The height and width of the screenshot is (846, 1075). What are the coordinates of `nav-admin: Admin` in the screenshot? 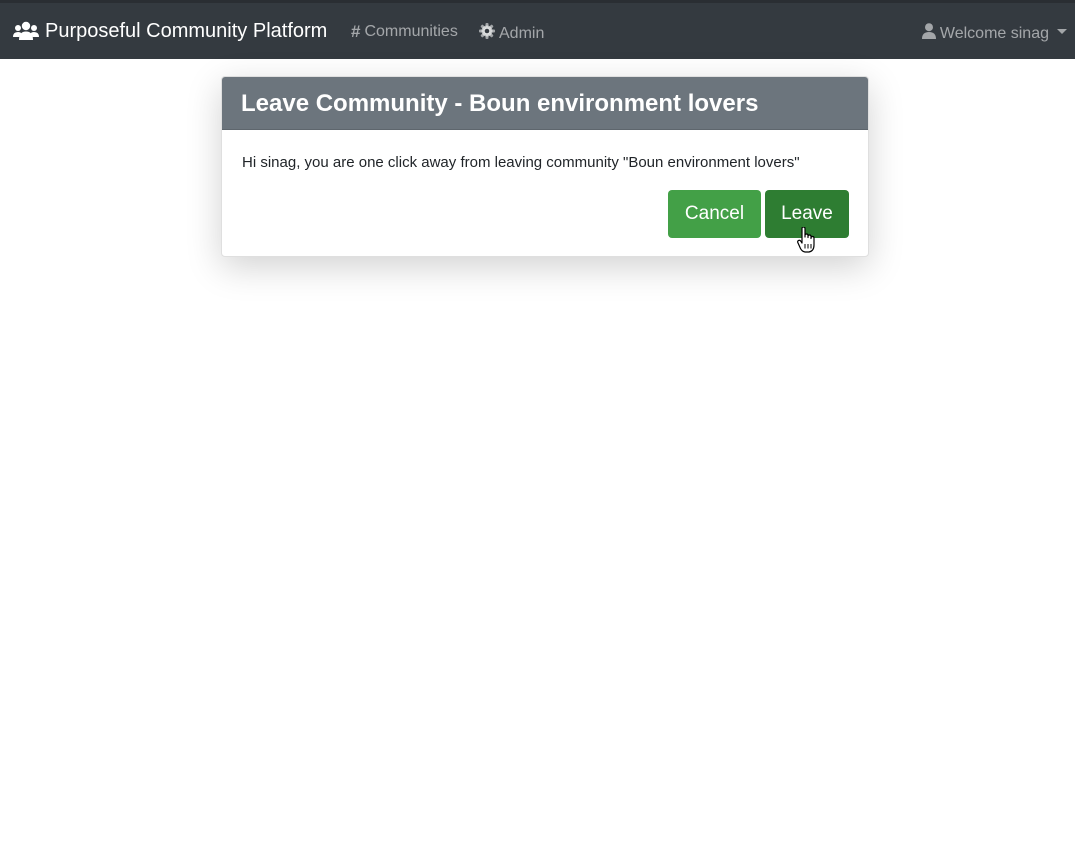 It's located at (511, 33).